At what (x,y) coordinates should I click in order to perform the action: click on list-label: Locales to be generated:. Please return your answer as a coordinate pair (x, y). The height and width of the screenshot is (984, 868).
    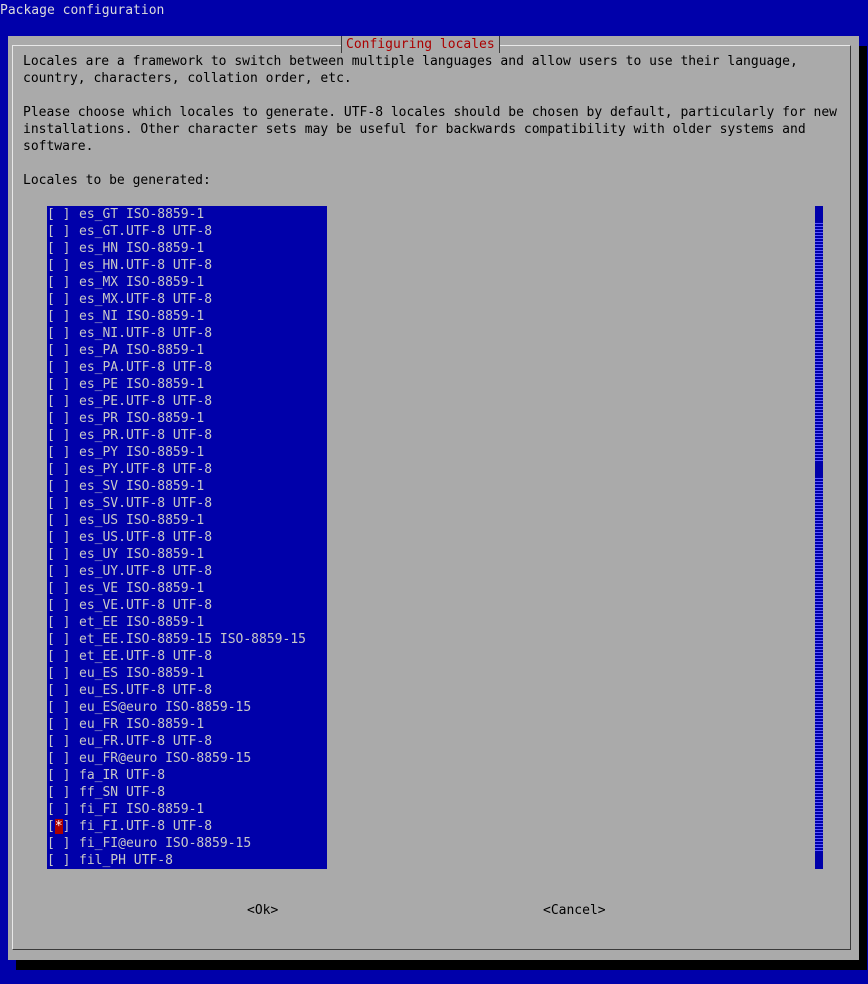
    Looking at the image, I should click on (117, 180).